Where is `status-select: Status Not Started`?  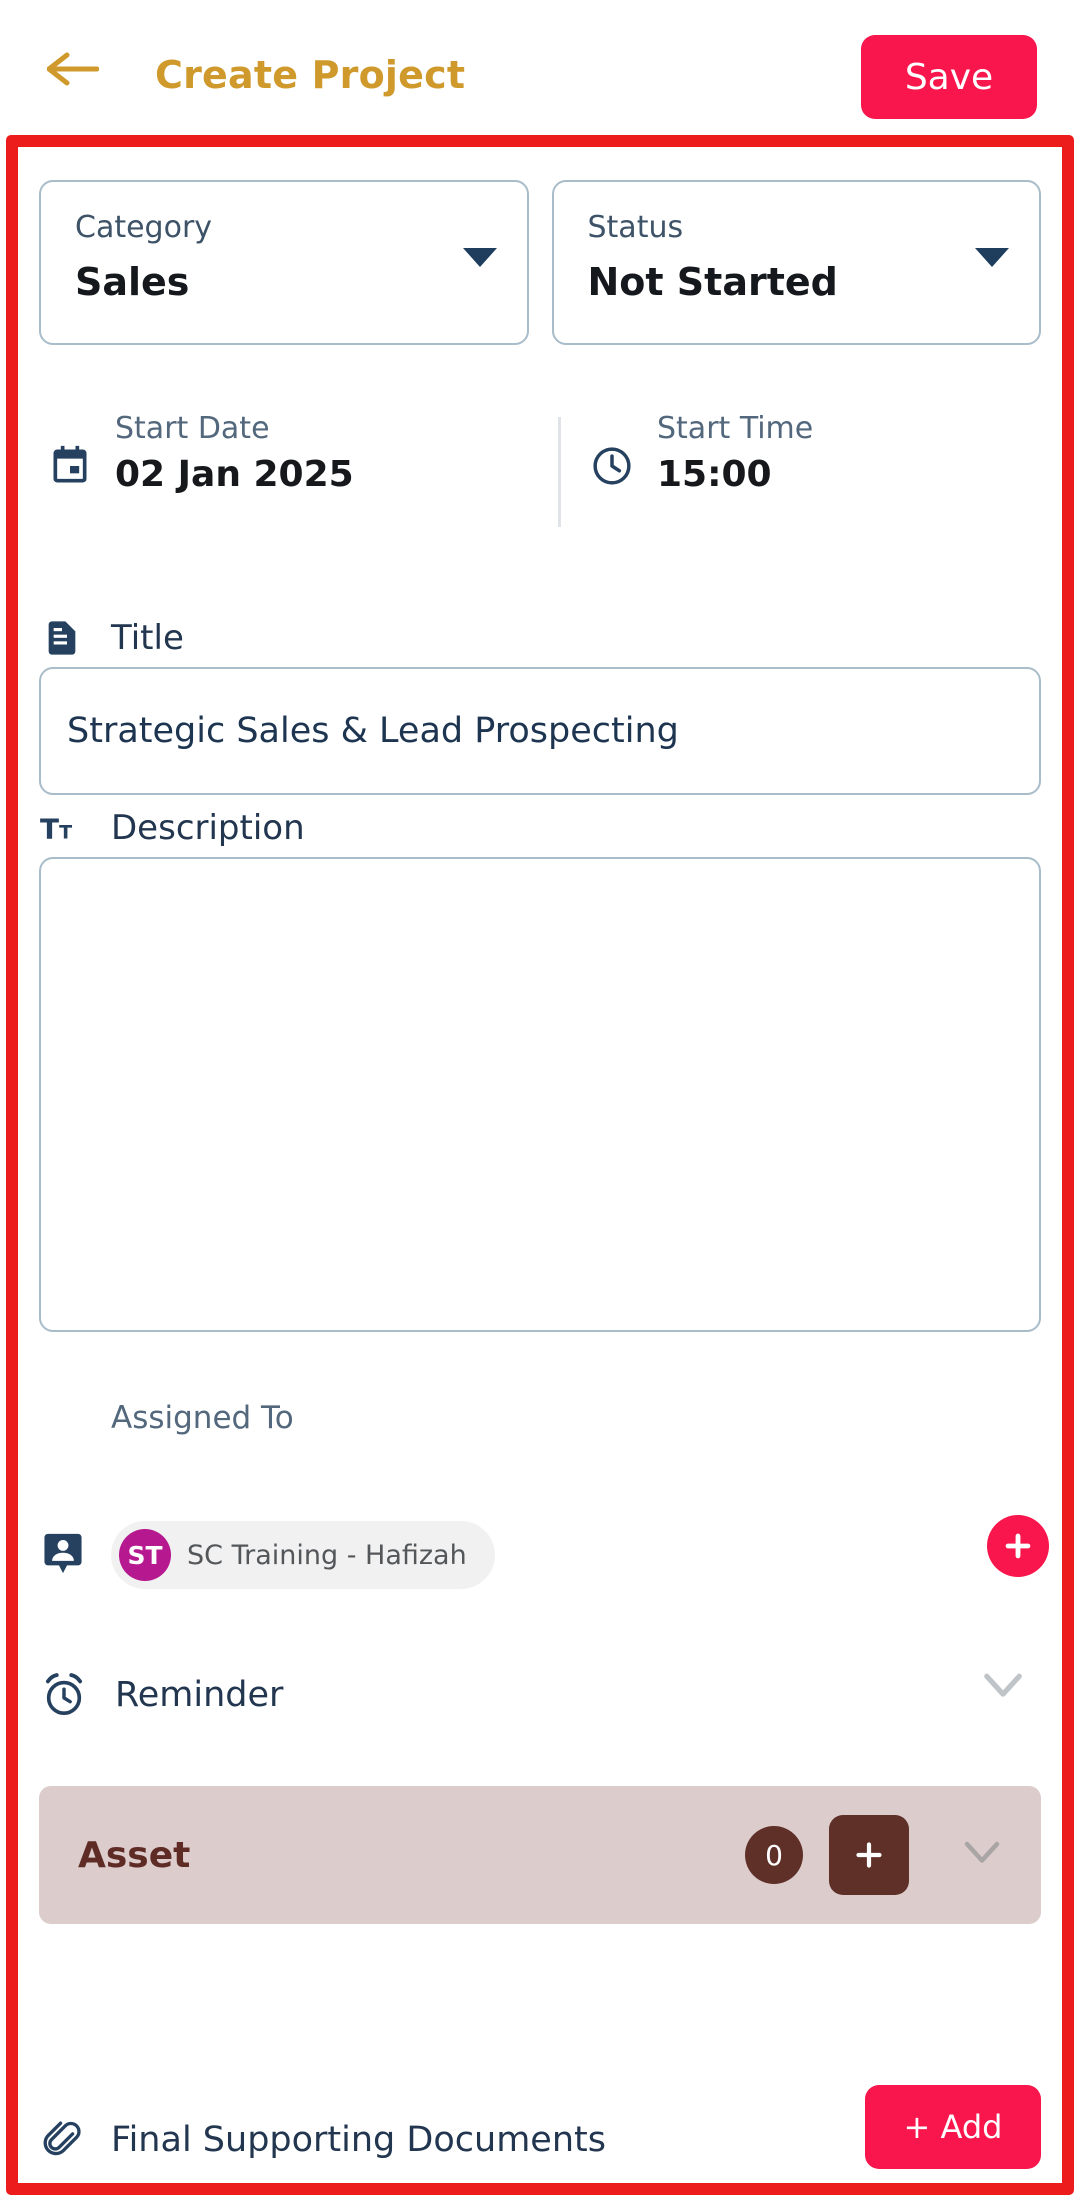
status-select: Status Not Started is located at coordinates (796, 262).